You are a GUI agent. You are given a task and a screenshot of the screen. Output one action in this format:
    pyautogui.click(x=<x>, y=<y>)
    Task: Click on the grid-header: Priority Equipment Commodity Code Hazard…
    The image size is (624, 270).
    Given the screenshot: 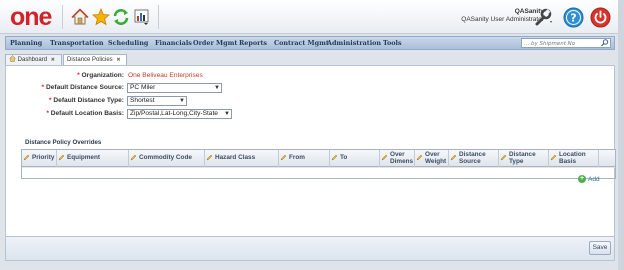 What is the action you would take?
    pyautogui.click(x=318, y=158)
    